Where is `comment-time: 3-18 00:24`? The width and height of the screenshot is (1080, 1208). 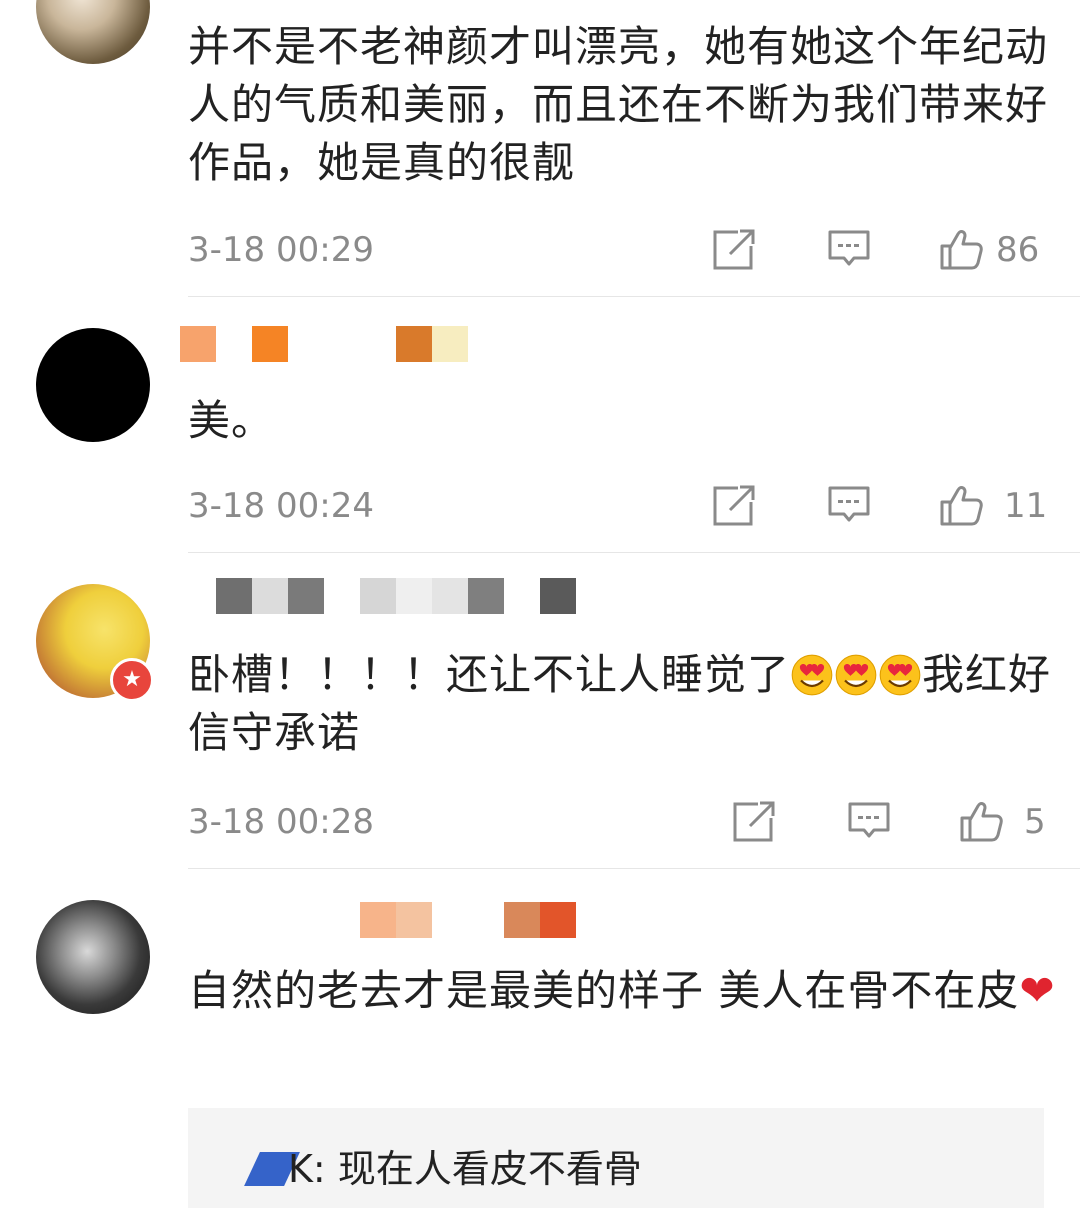 comment-time: 3-18 00:24 is located at coordinates (281, 506).